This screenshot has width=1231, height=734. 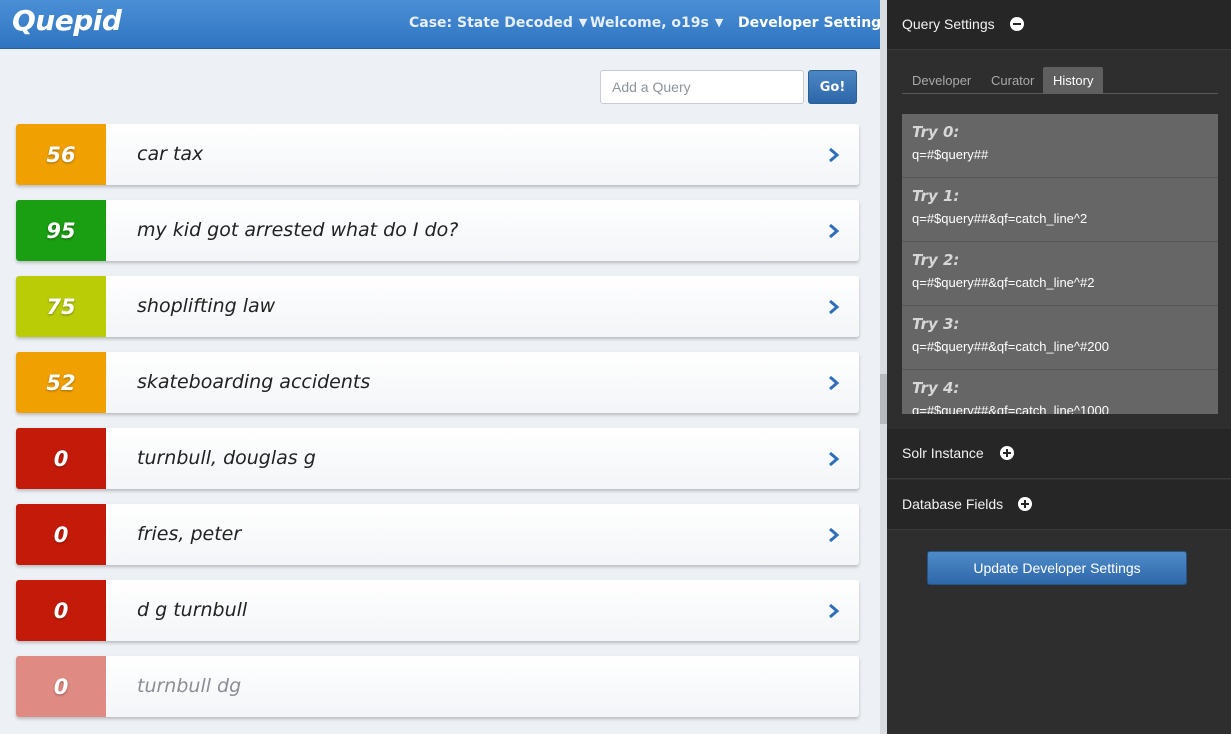 I want to click on try-query: q=#$query##&qf=catch_line^2, so click(x=1000, y=218).